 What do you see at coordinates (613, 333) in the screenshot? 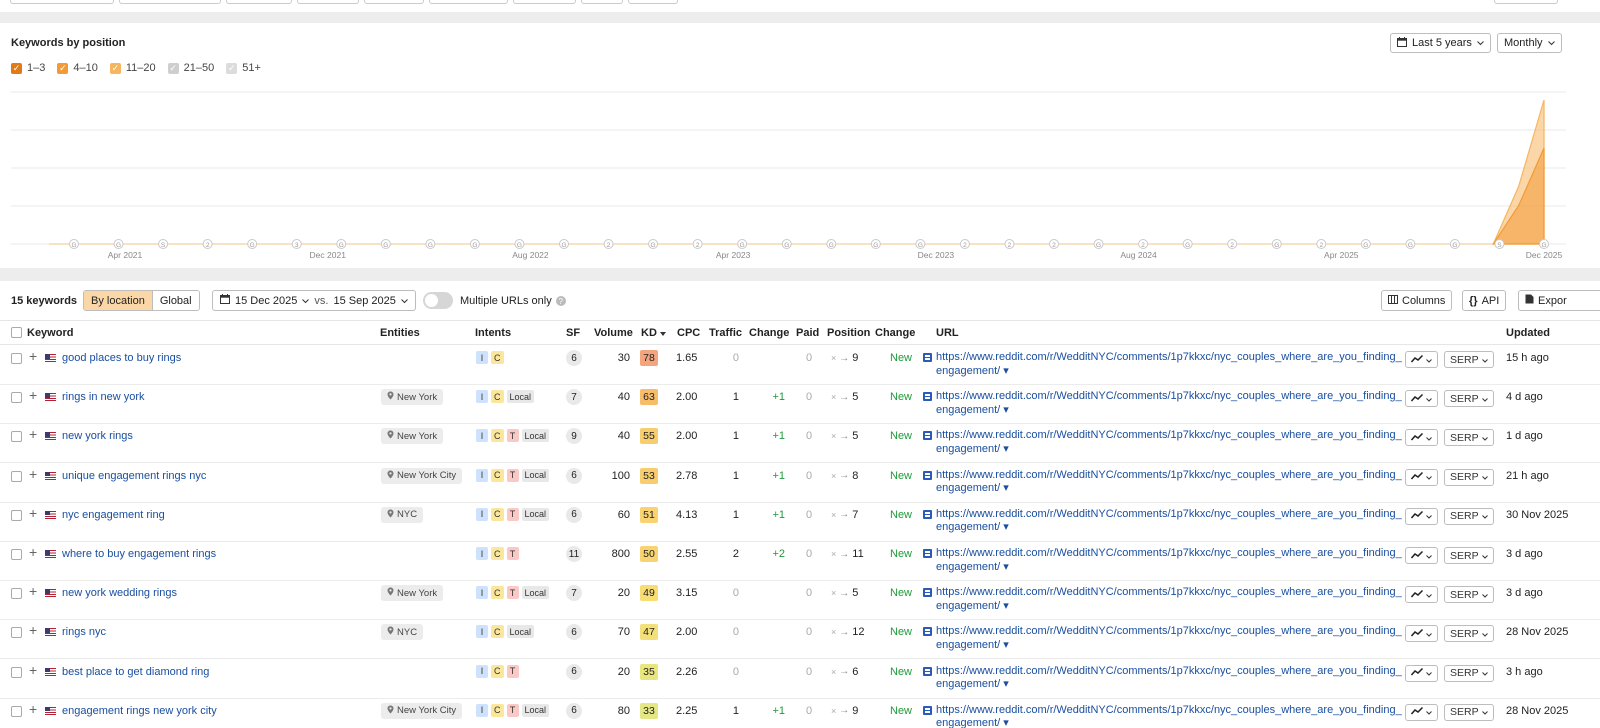
I see `col-volume: Volume` at bounding box center [613, 333].